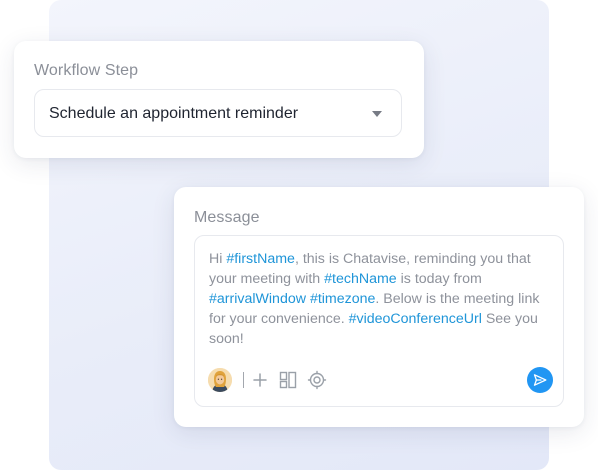 The image size is (598, 470). Describe the element at coordinates (260, 259) in the screenshot. I see `variable-tag: #firstName` at that location.